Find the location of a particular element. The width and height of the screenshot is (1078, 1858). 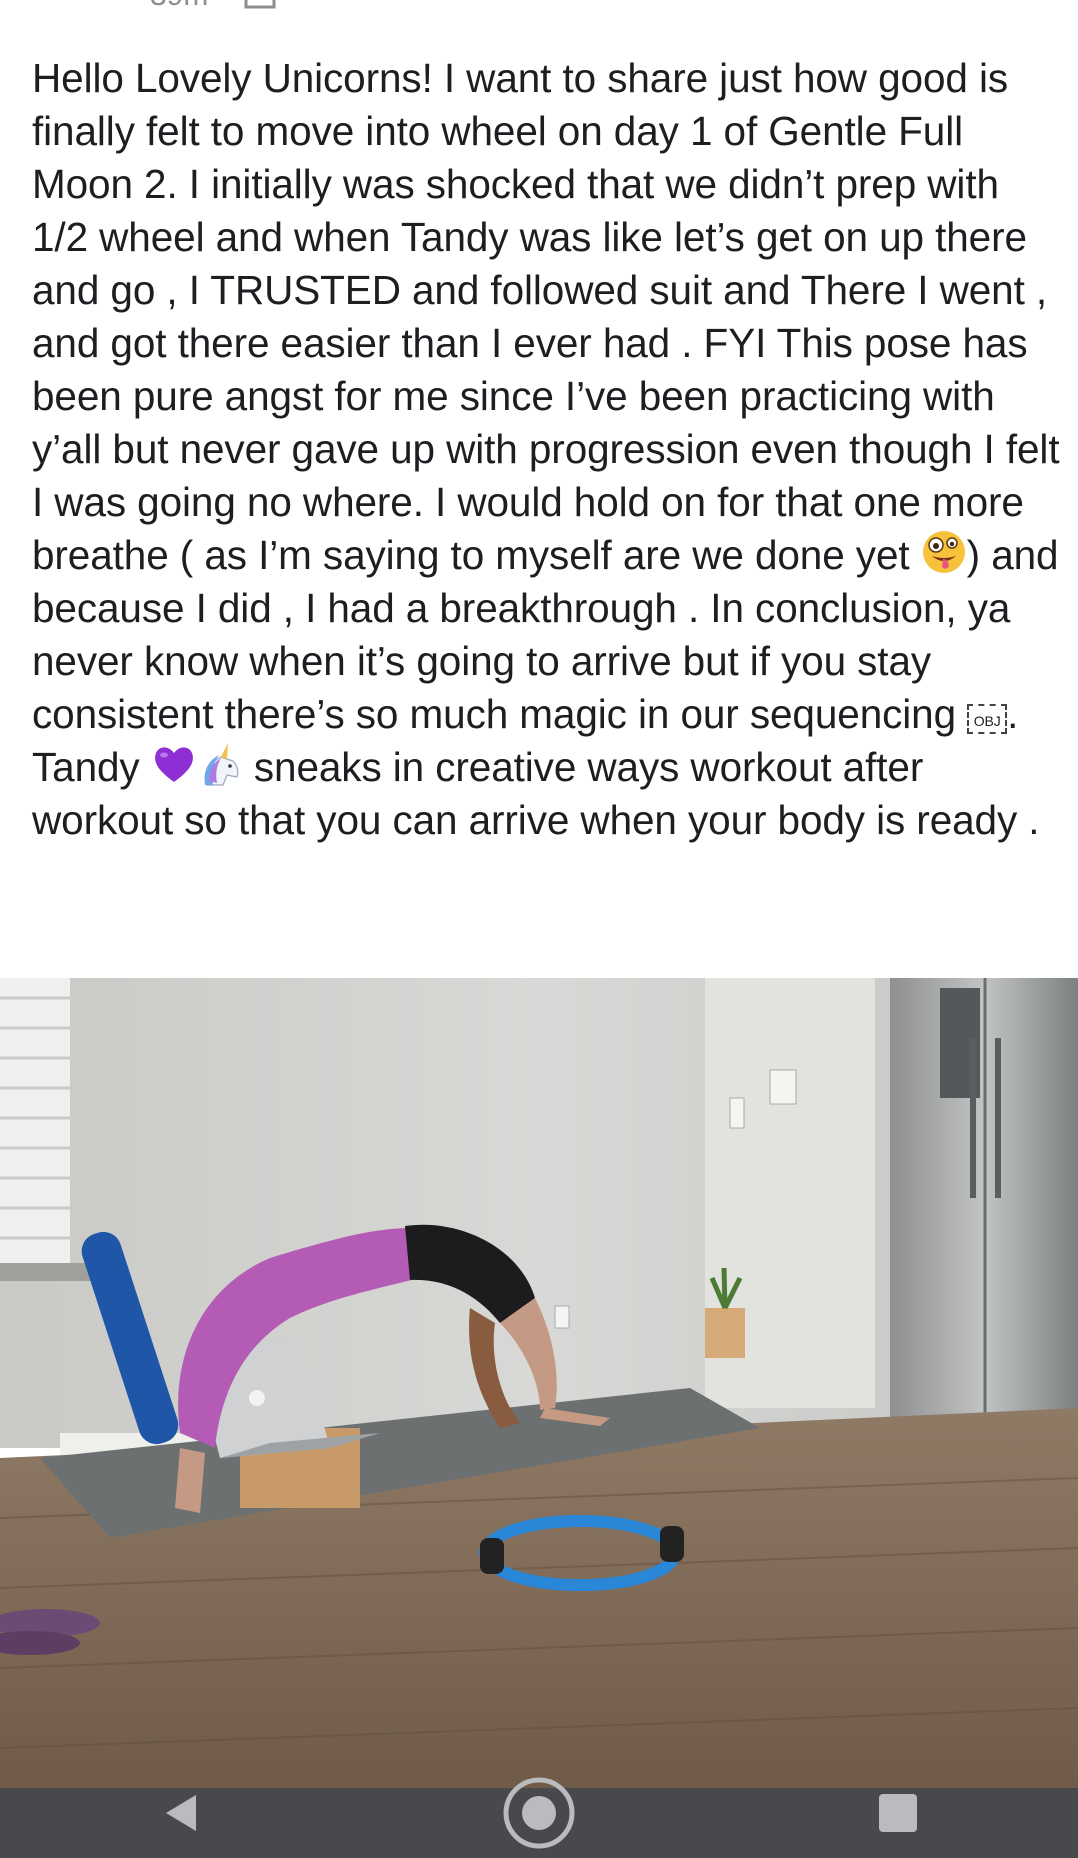

post-meta: 39m is located at coordinates (213, 6).